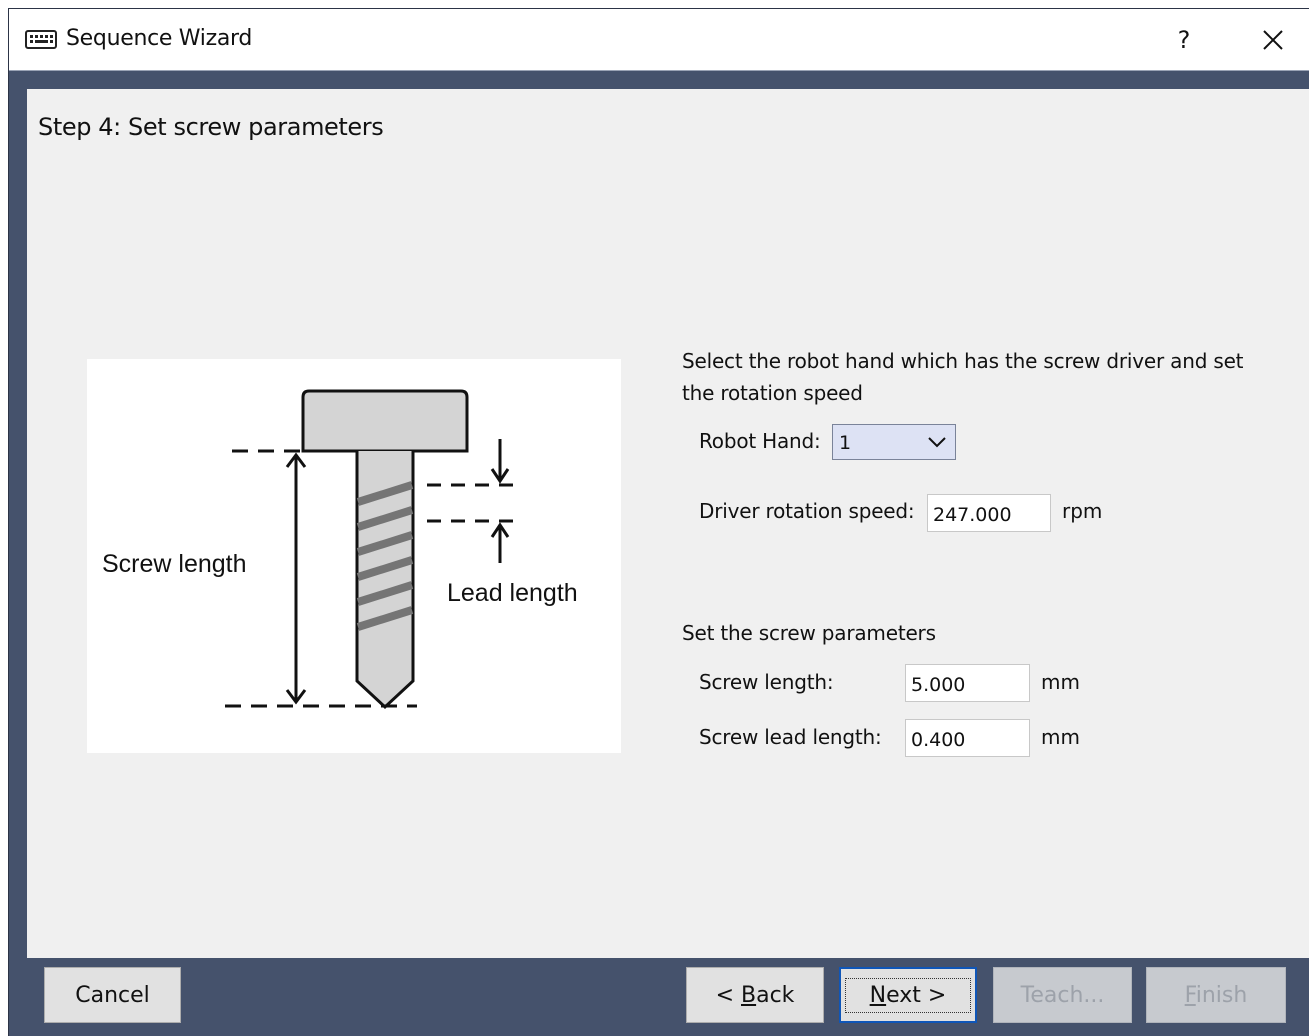 The image size is (1309, 1036). What do you see at coordinates (845, 443) in the screenshot?
I see `robot-hand-value: 1` at bounding box center [845, 443].